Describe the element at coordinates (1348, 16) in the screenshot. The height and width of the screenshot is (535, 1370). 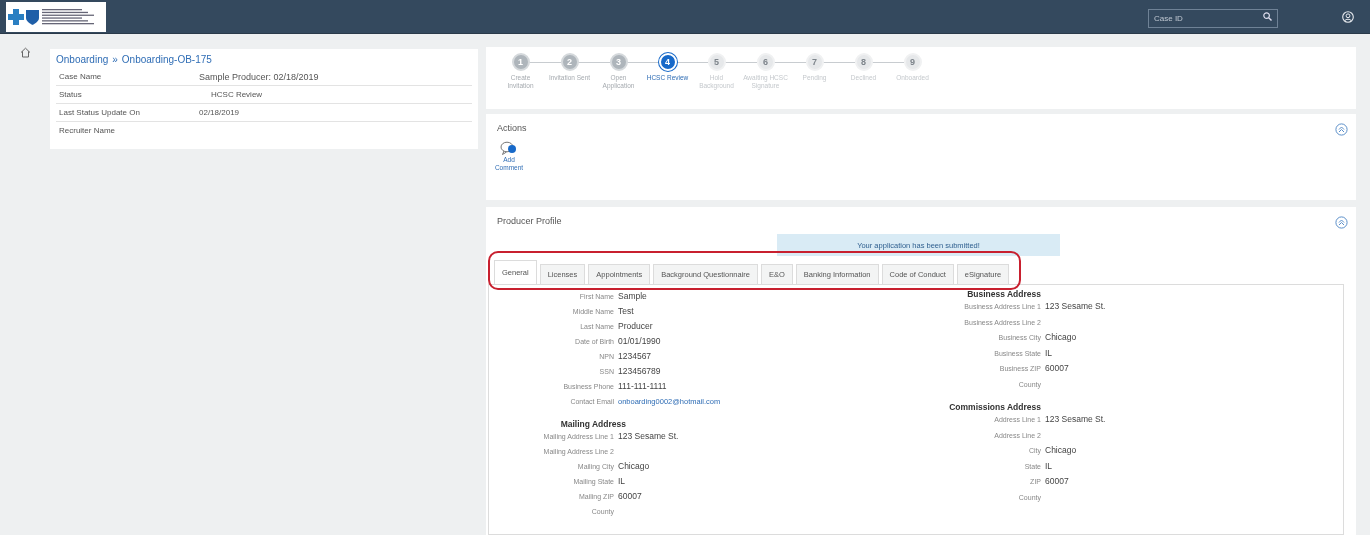
I see `user-icon` at that location.